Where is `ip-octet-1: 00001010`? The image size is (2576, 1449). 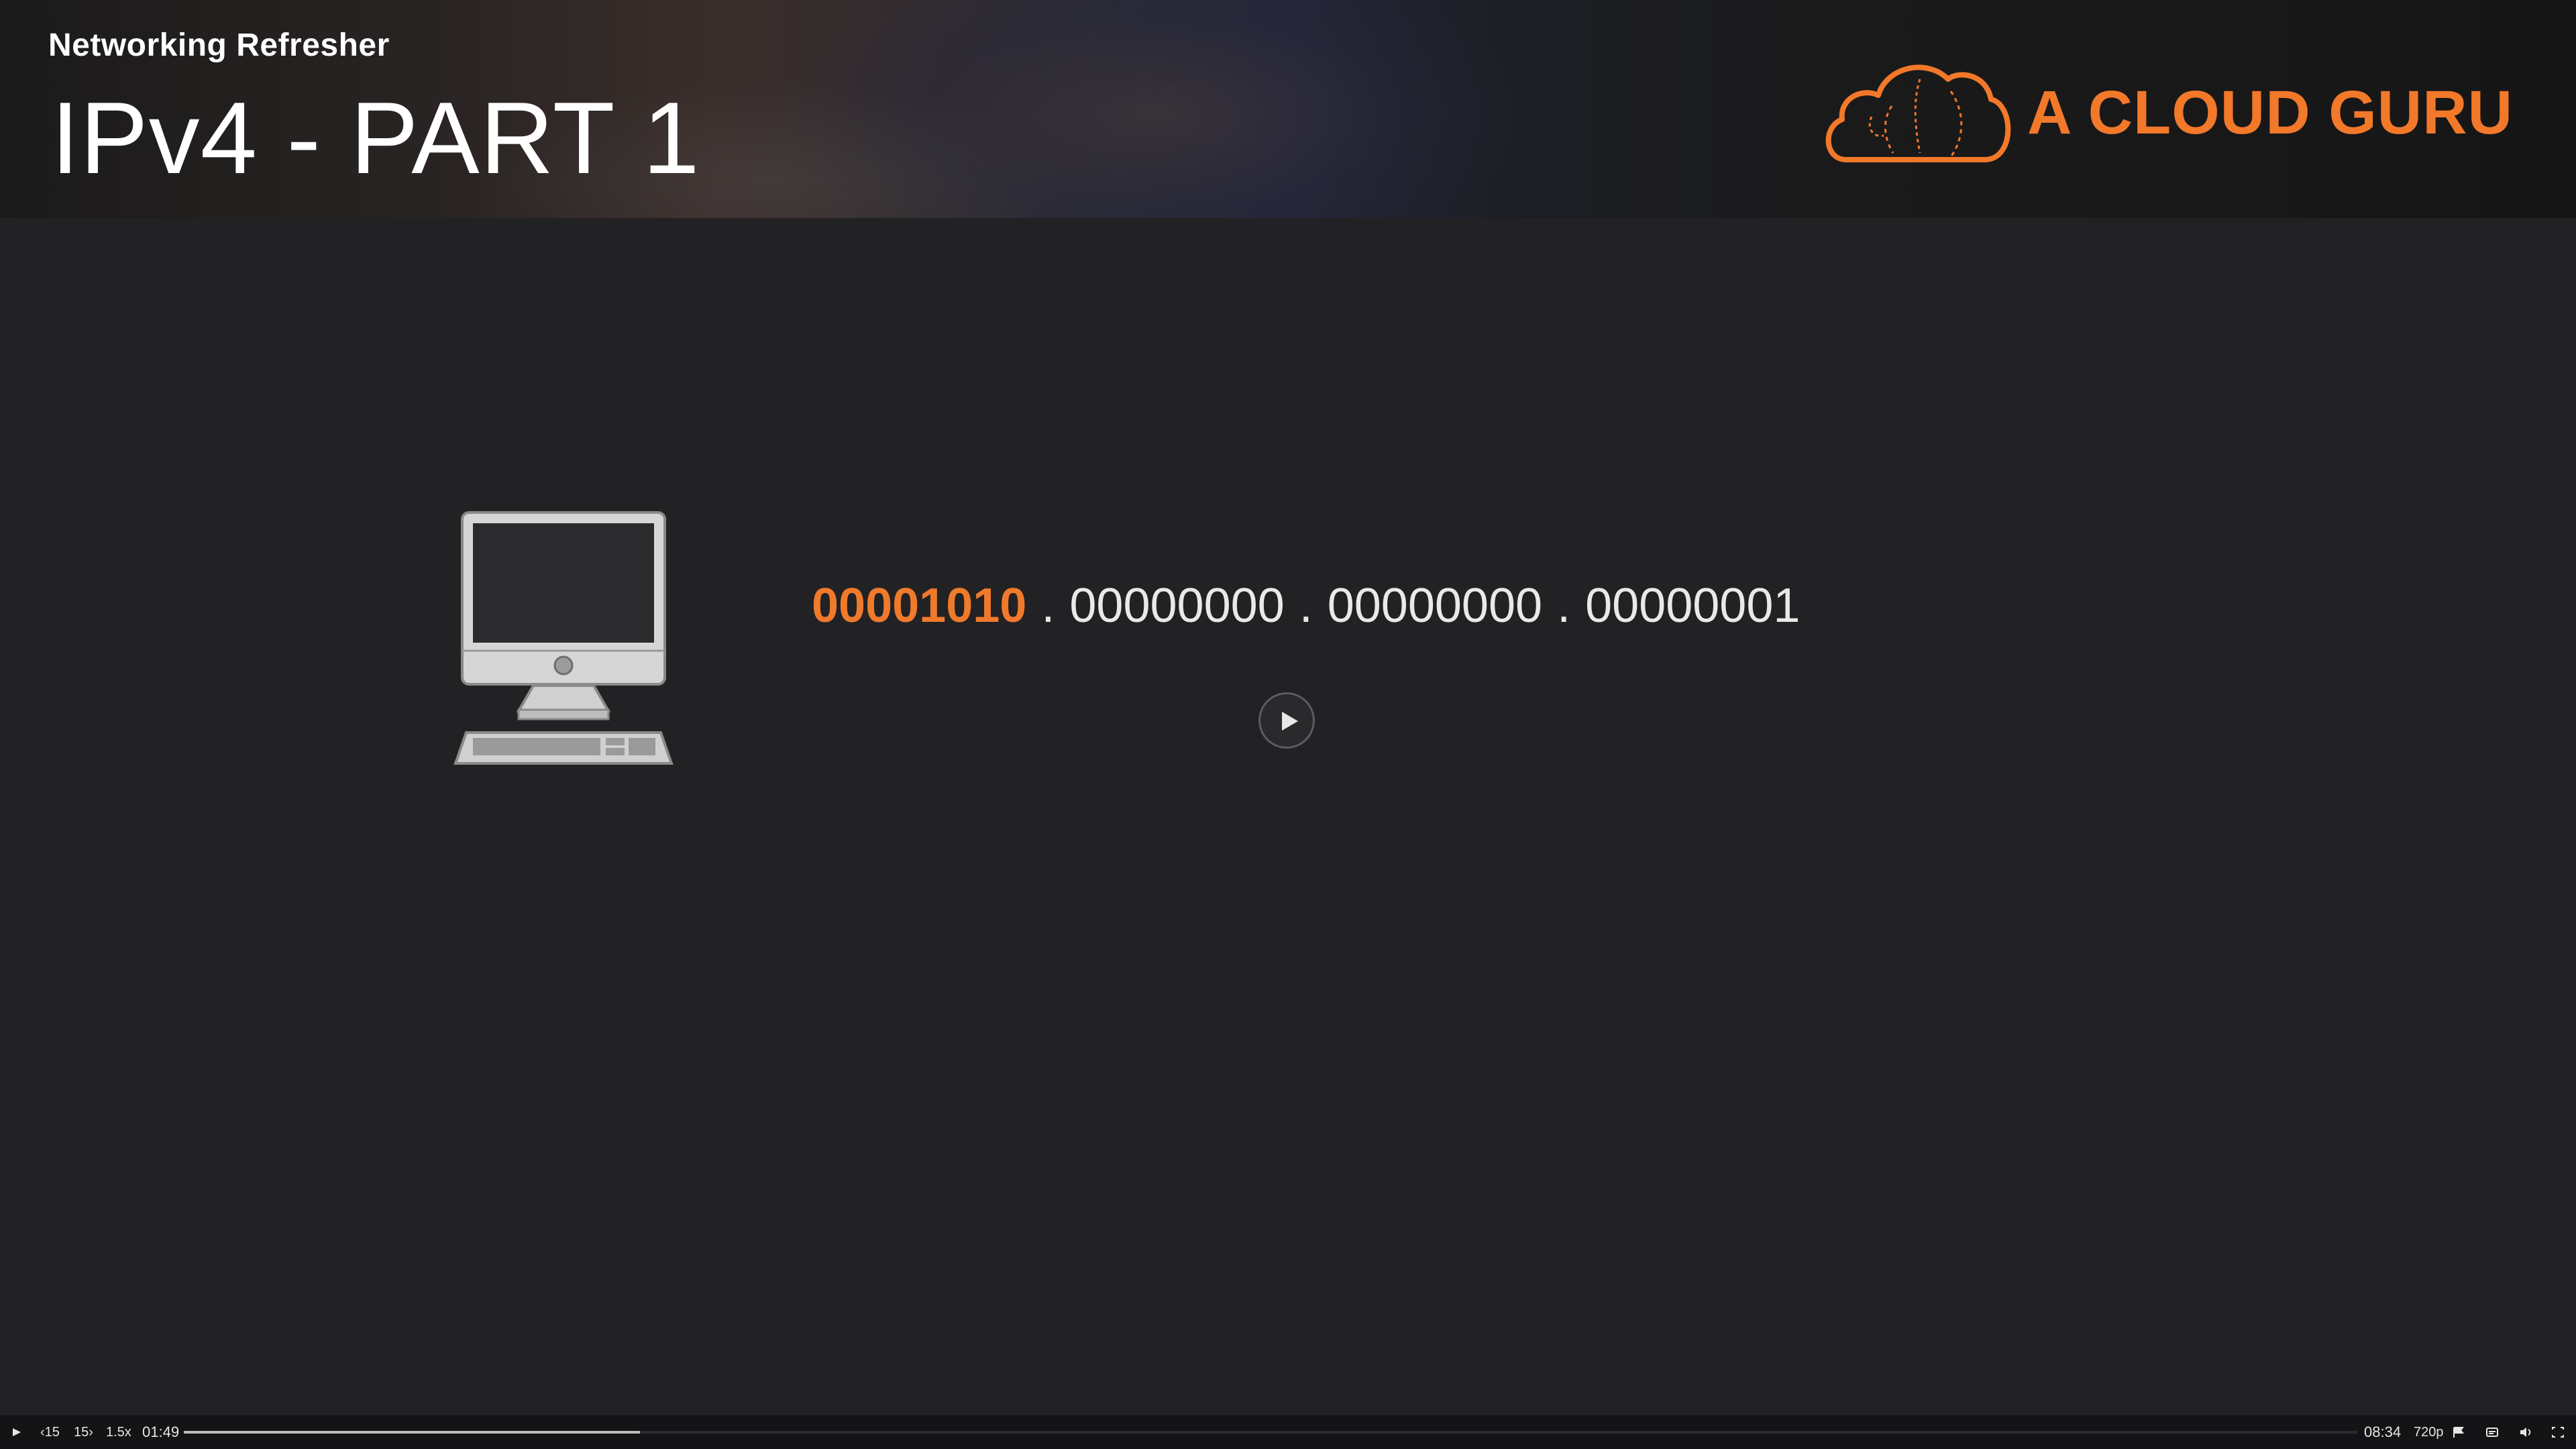 ip-octet-1: 00001010 is located at coordinates (919, 606).